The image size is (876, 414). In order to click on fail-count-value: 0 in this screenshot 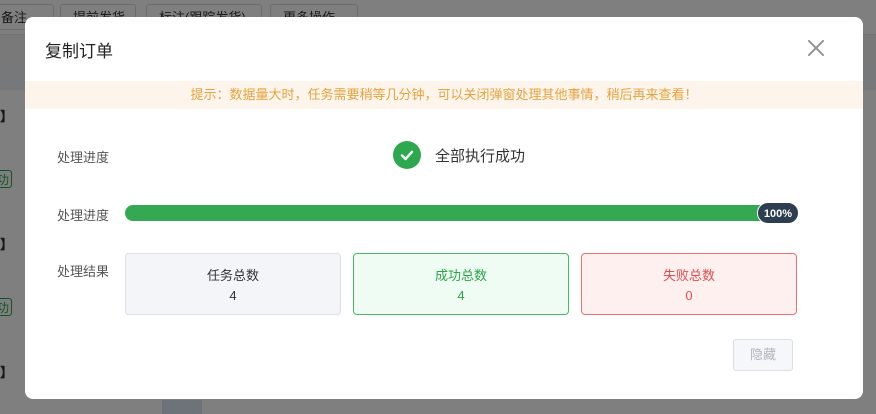, I will do `click(689, 295)`.